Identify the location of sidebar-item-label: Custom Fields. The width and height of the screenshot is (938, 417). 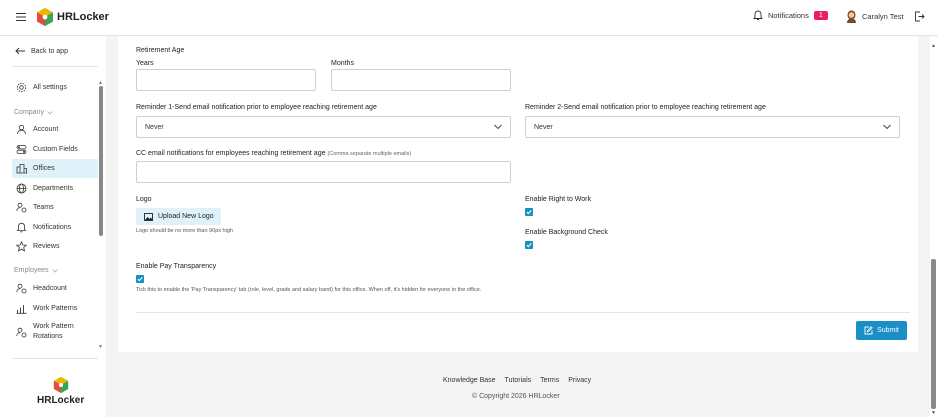
(55, 149).